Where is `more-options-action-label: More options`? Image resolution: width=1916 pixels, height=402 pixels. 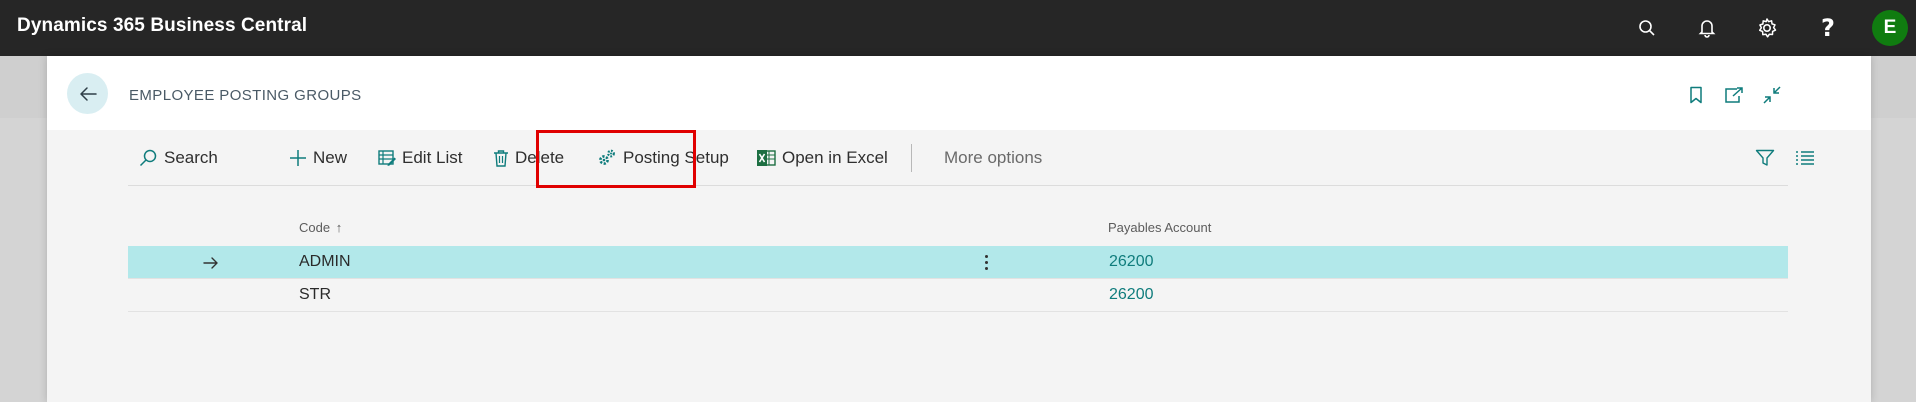
more-options-action-label: More options is located at coordinates (993, 157).